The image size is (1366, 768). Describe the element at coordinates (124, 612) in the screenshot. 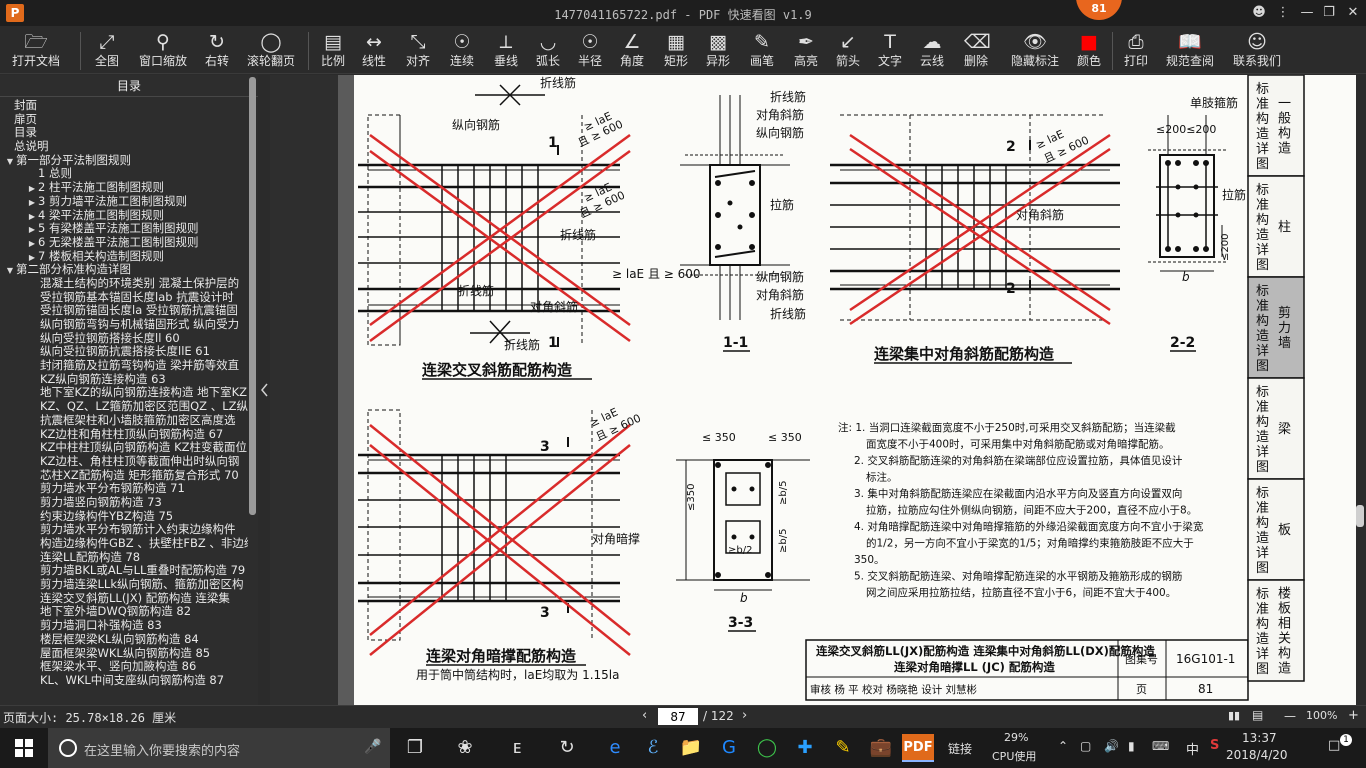

I see `toc-item: 地下室外墙DWQ钢筋构造 82` at that location.